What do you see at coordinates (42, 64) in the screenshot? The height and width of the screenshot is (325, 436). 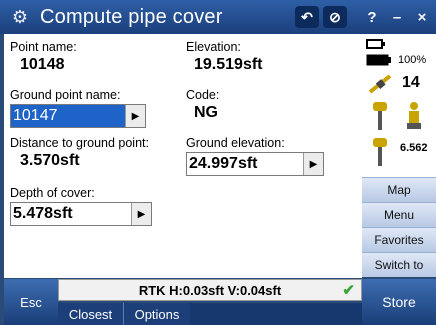 I see `point-name-value: 10148` at bounding box center [42, 64].